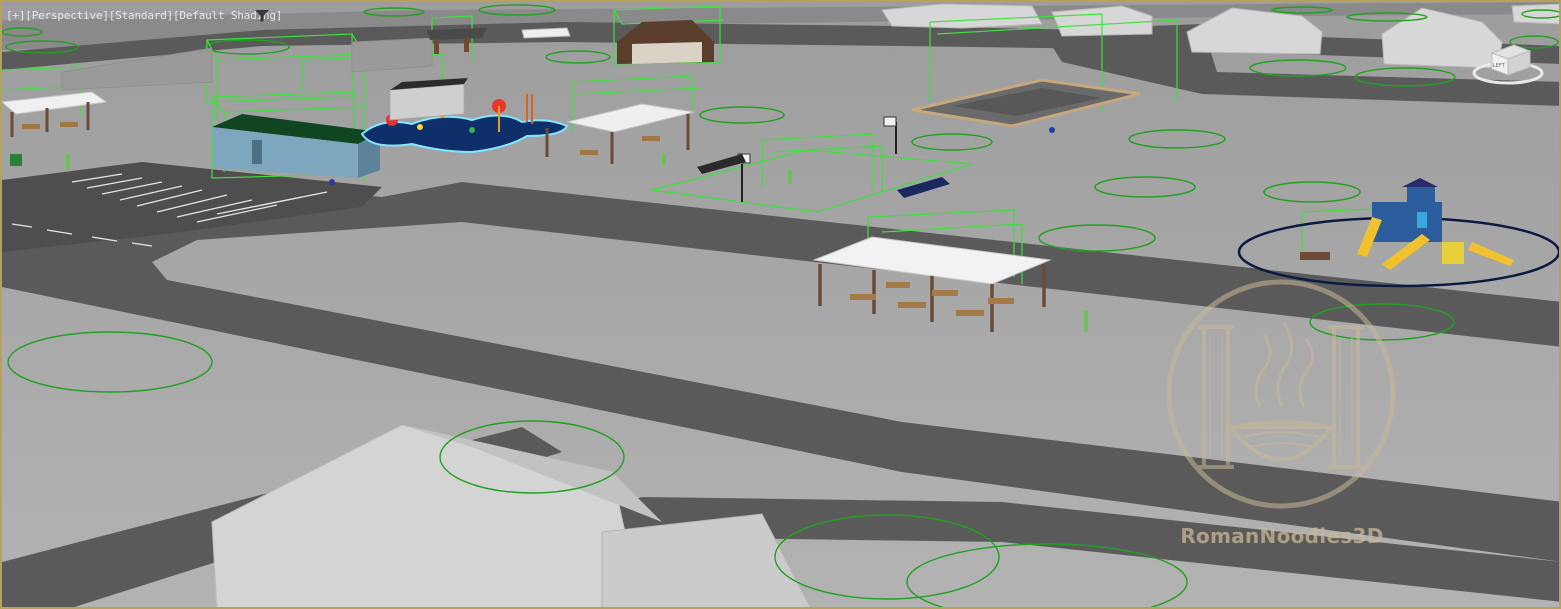 This screenshot has width=1561, height=609. Describe the element at coordinates (1499, 66) in the screenshot. I see `viewcube-face-label: LEFT` at that location.